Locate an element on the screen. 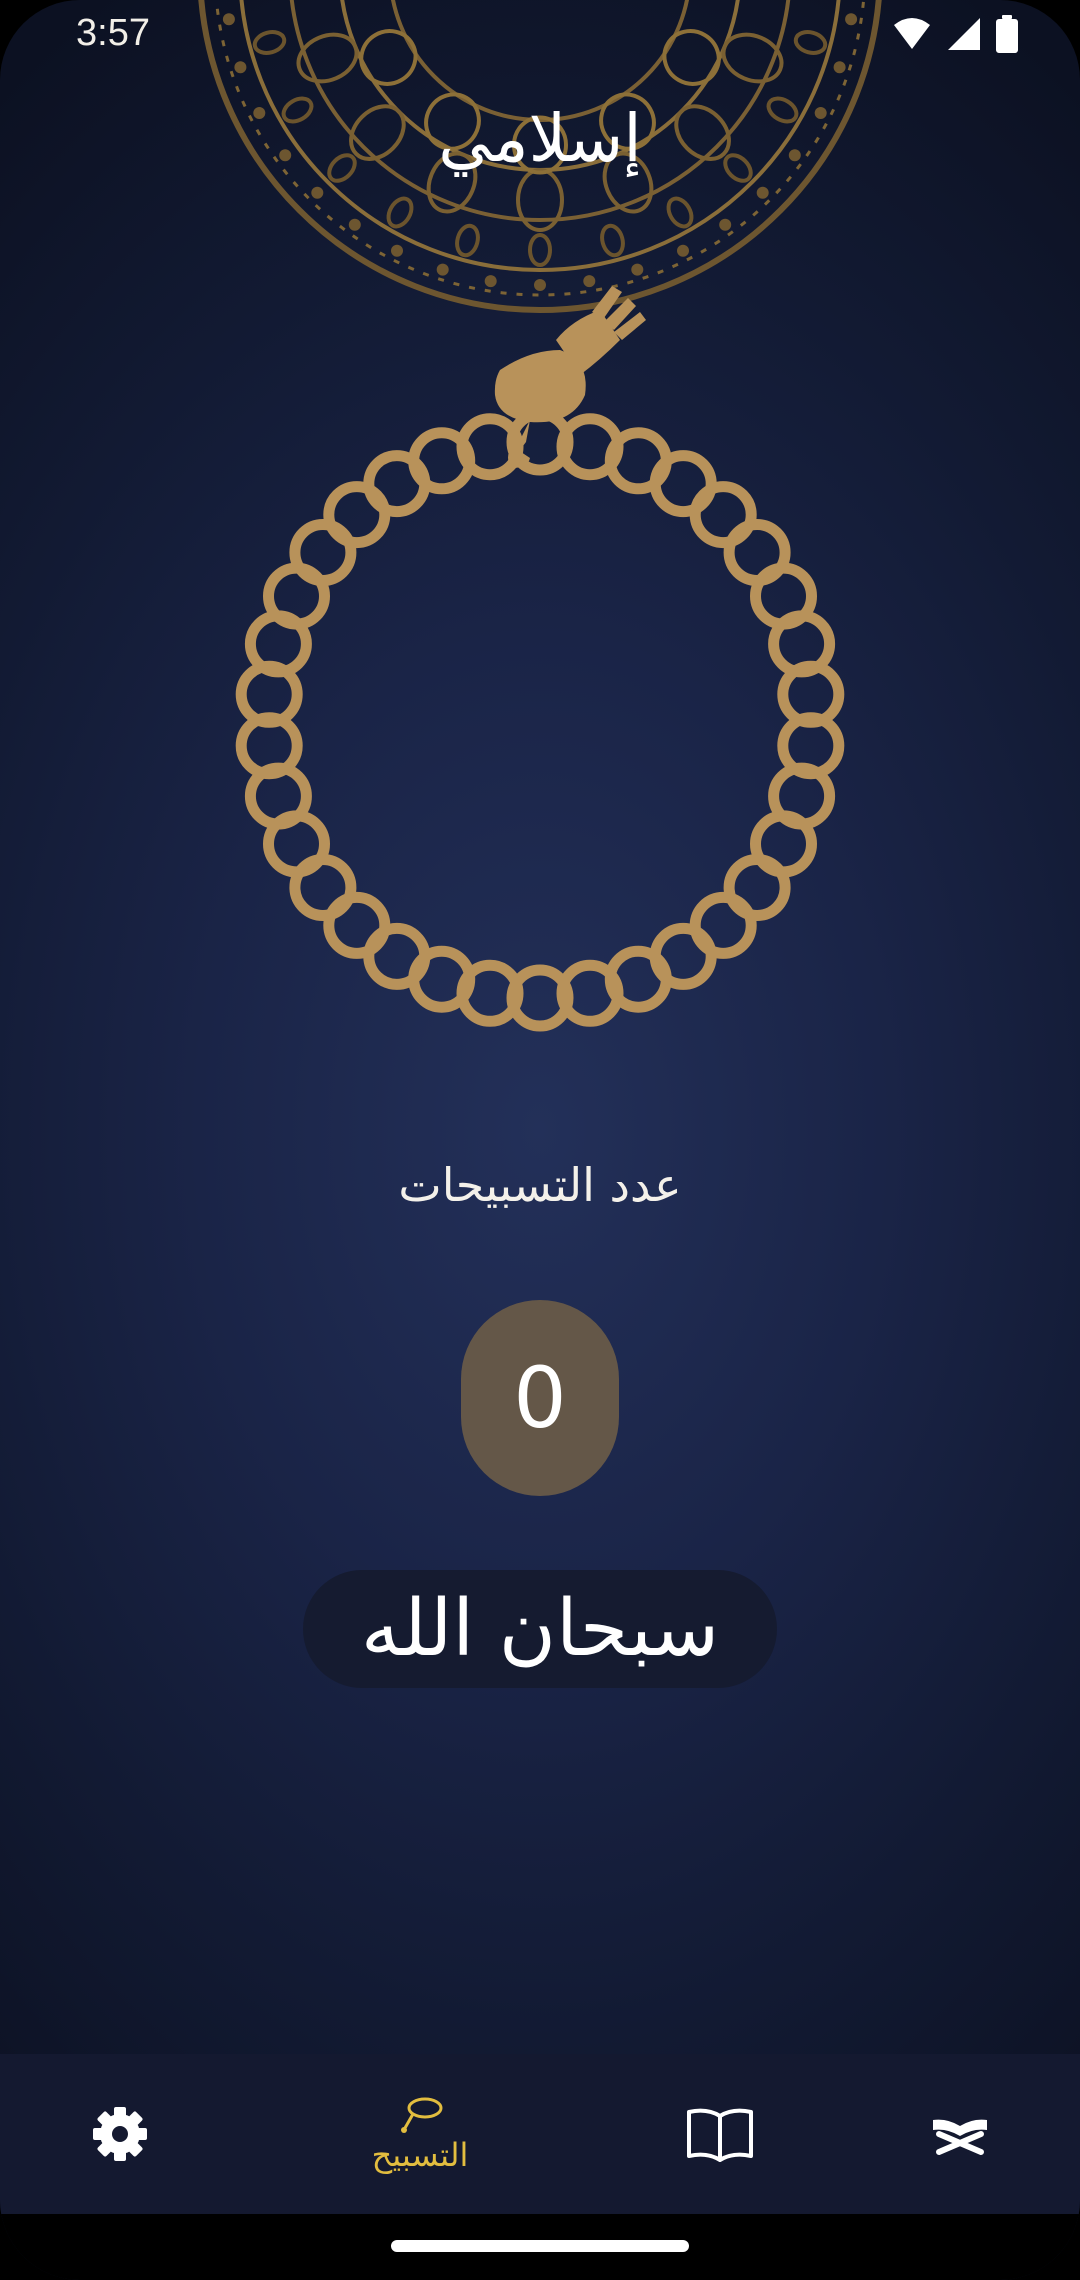  gear-icon is located at coordinates (120, 2134).